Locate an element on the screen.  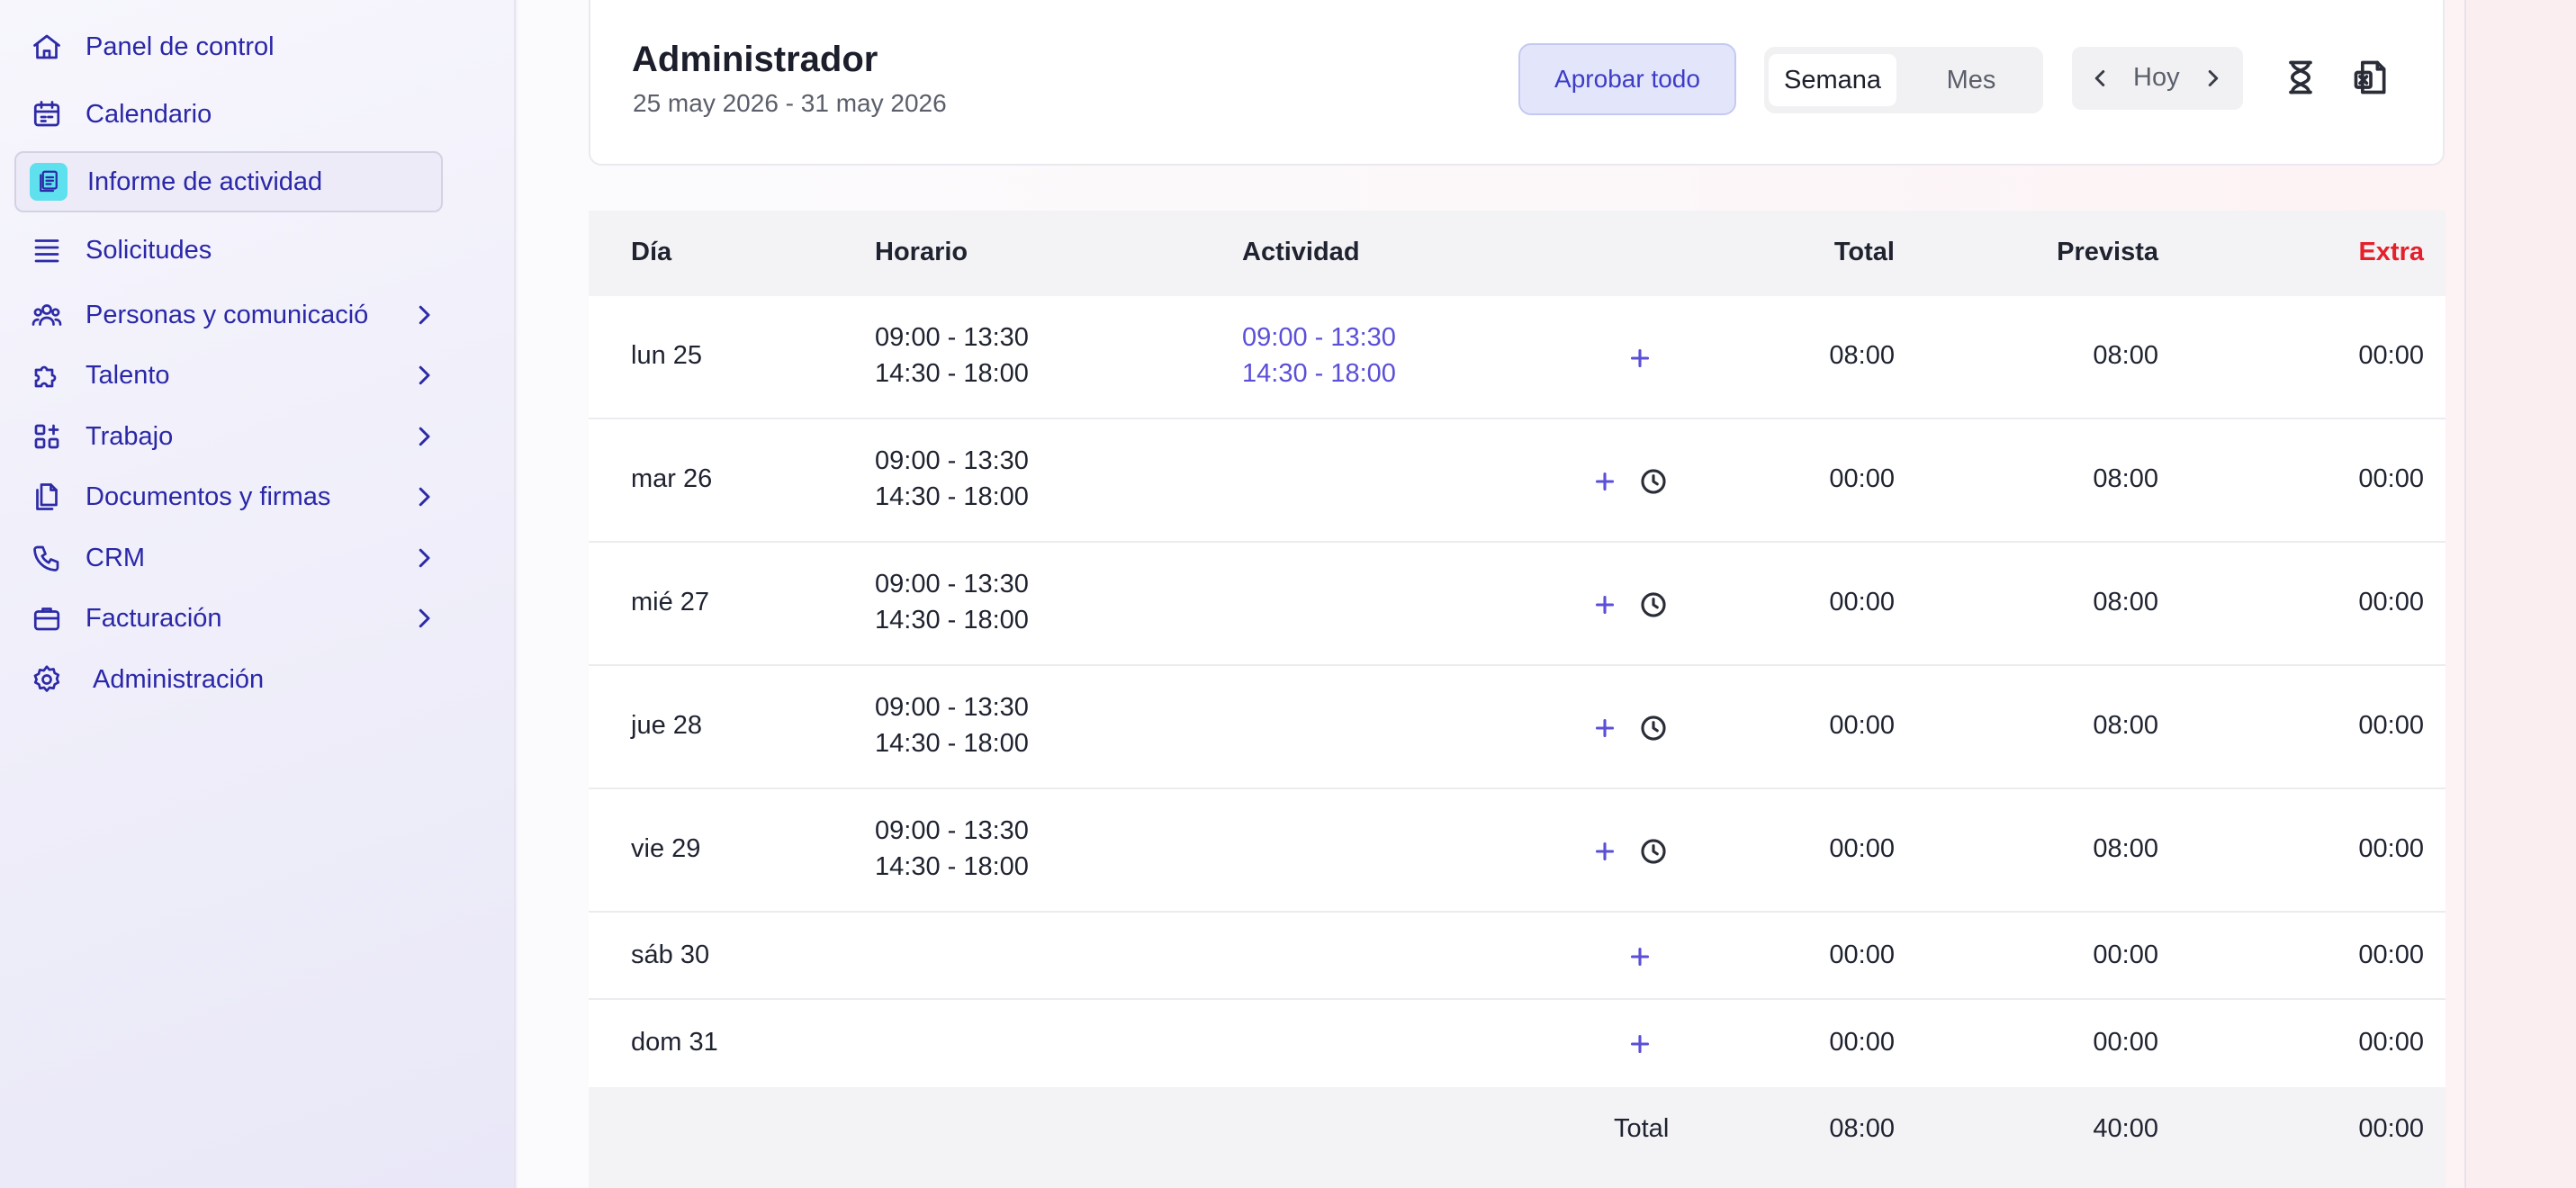
hourglass-icon is located at coordinates (2300, 77).